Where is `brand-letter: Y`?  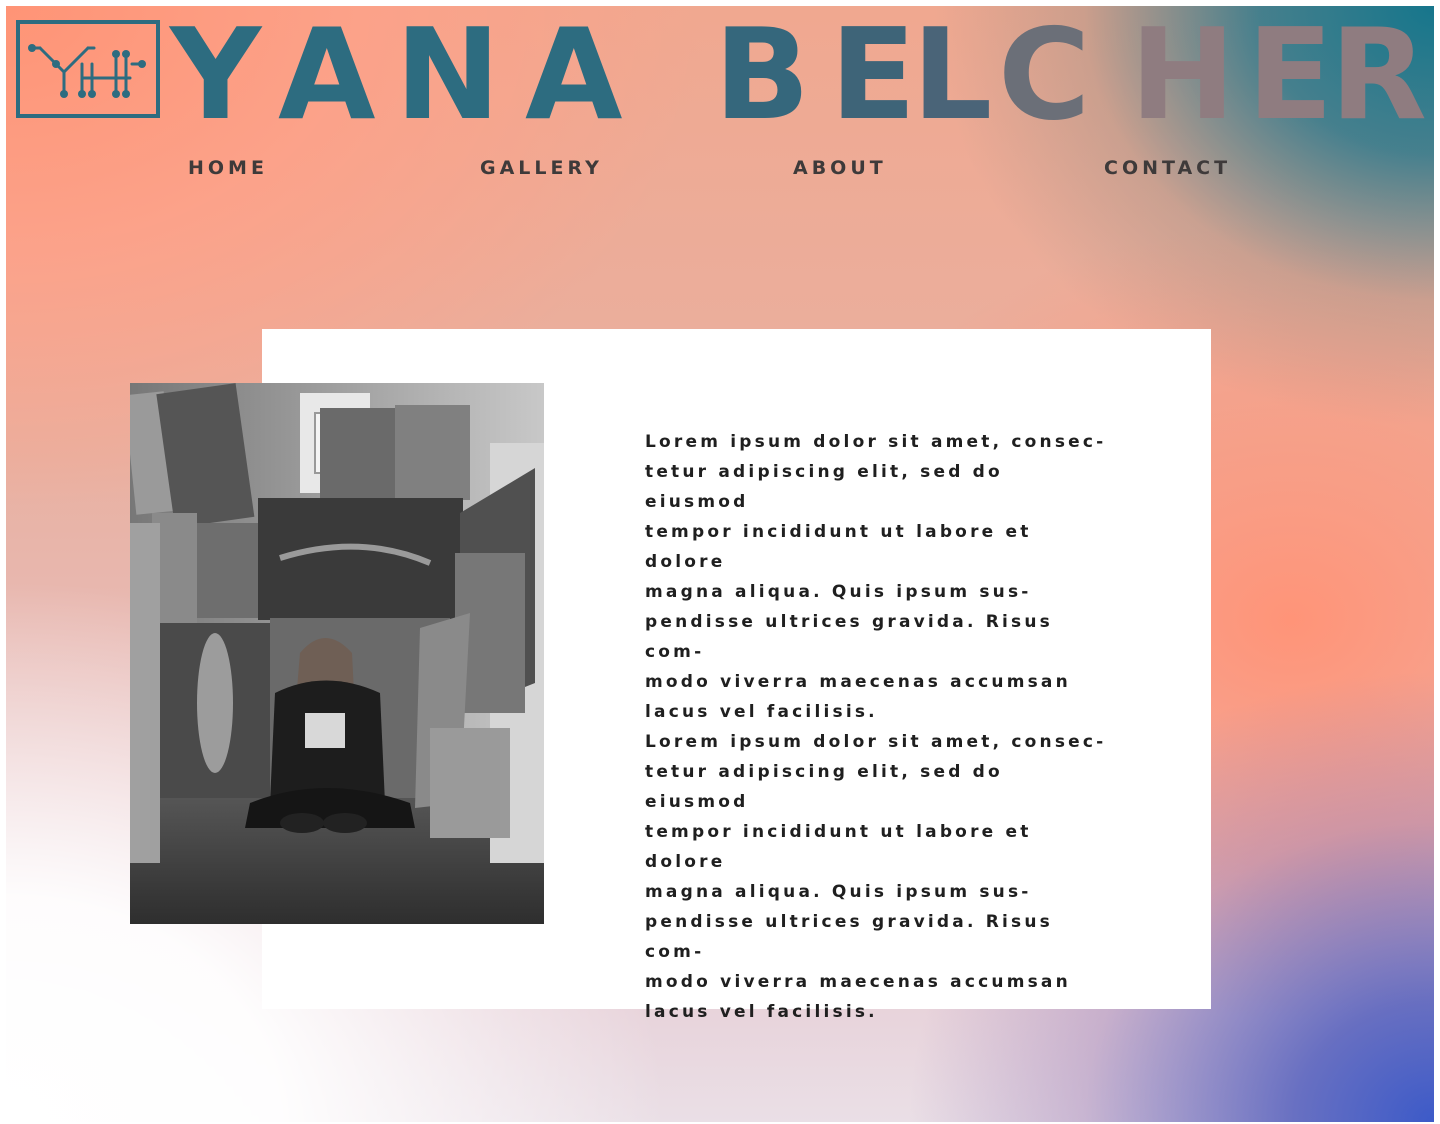
brand-letter: Y is located at coordinates (216, 74).